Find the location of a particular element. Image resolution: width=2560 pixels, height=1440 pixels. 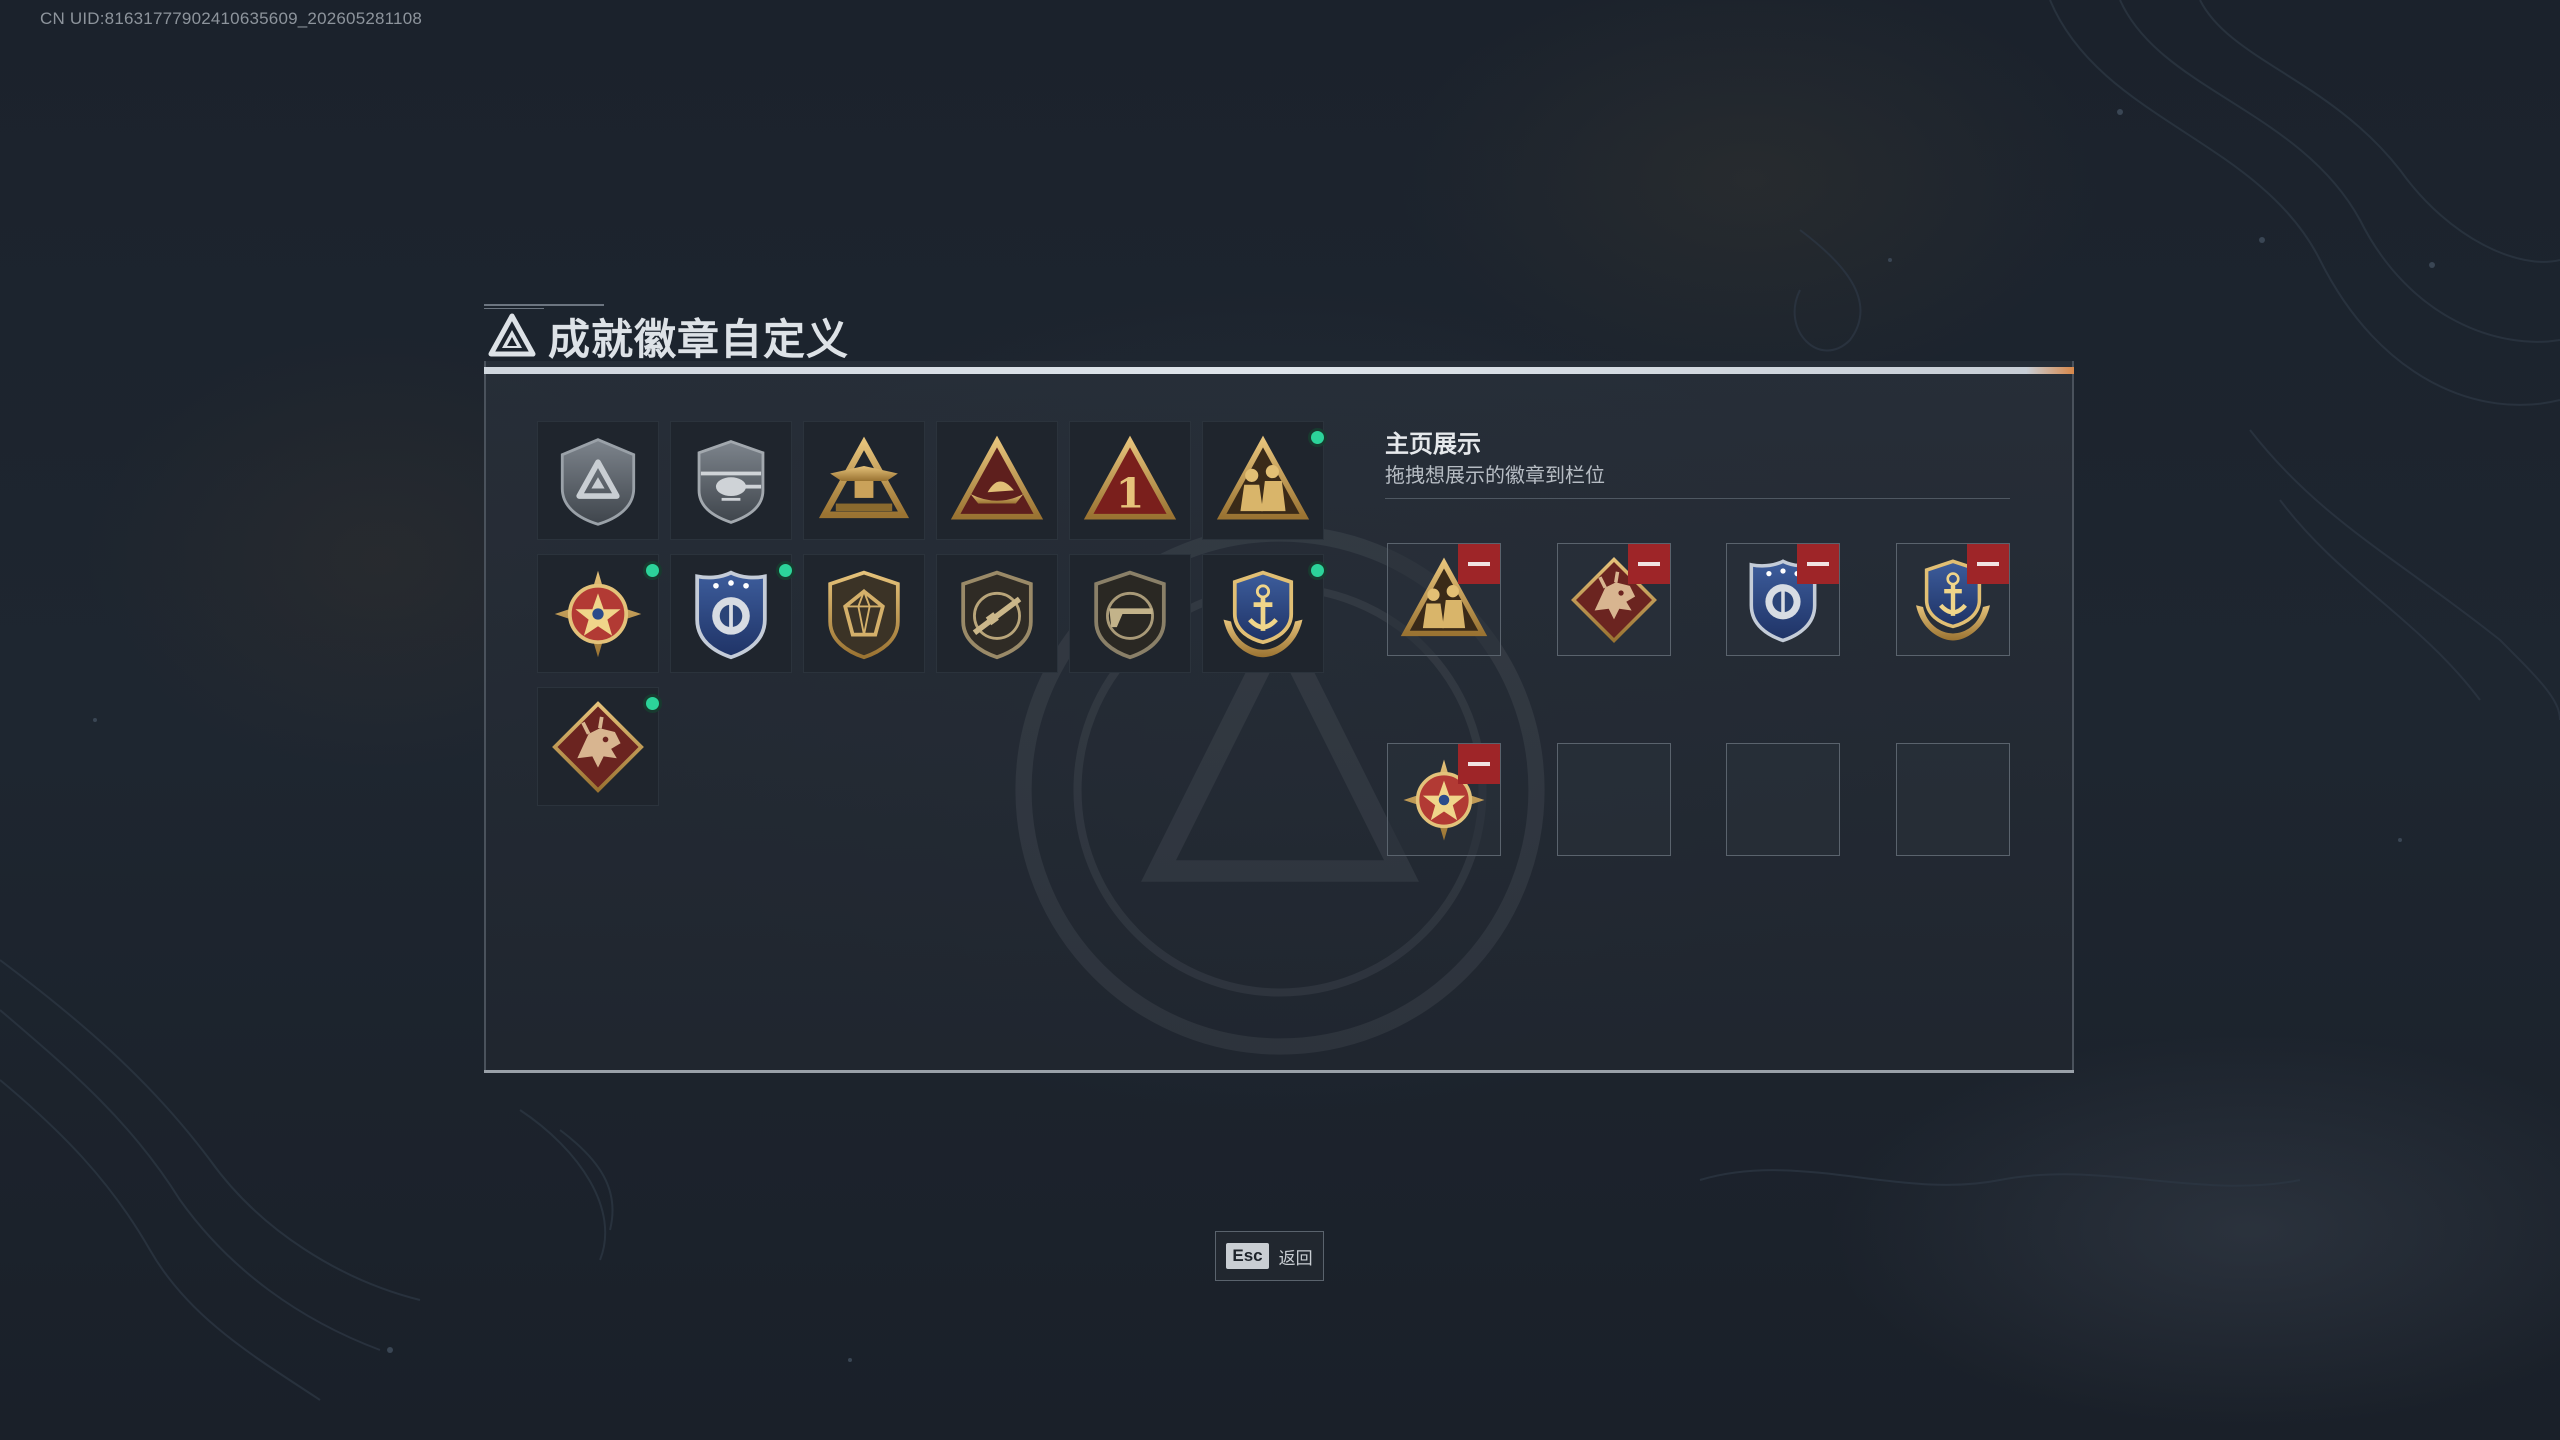

anchor-crest-icon is located at coordinates (1263, 614).